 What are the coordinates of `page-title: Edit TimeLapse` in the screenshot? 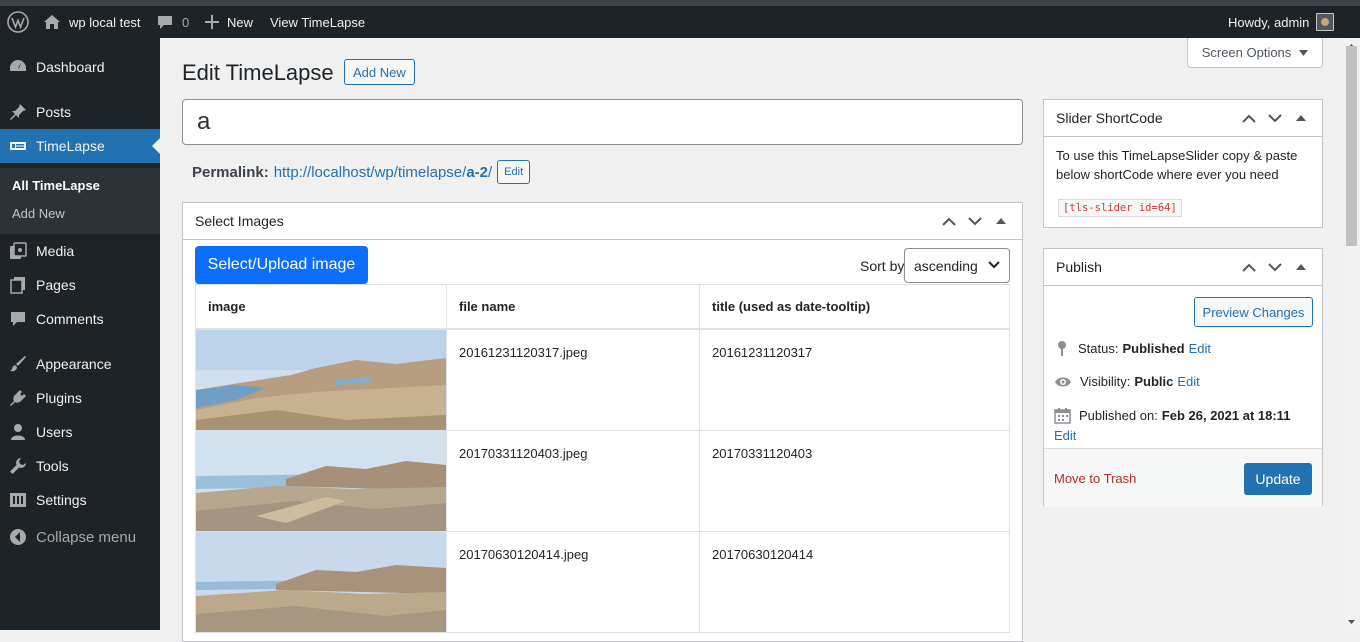 It's located at (258, 72).